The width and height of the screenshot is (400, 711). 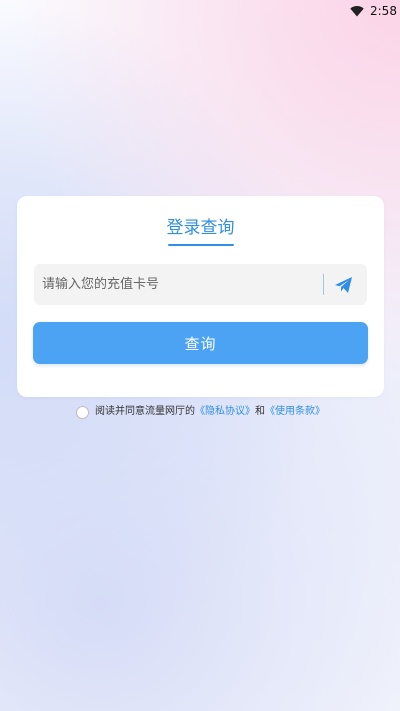 I want to click on terms-of-use-link: 《使用条款》, so click(x=295, y=412).